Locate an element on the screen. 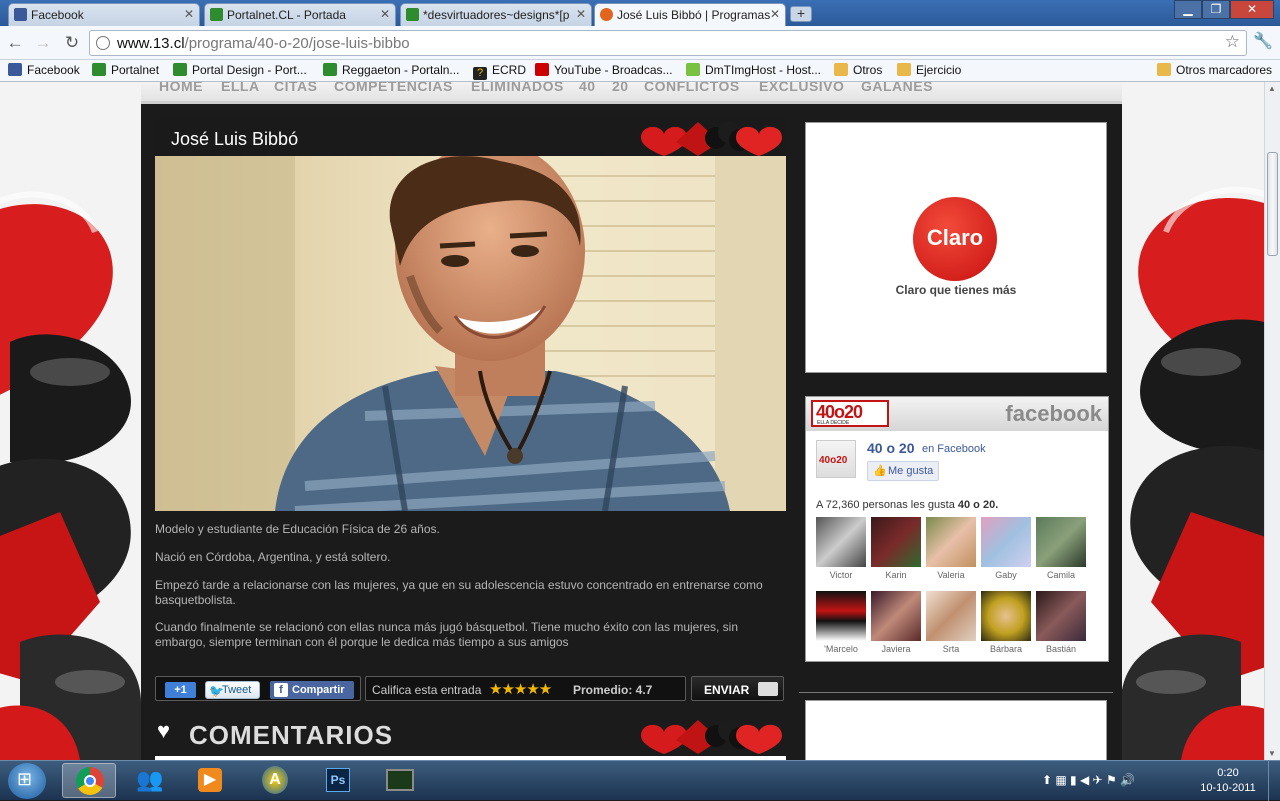 This screenshot has height=801, width=1280. show-desktop-button is located at coordinates (1274, 781).